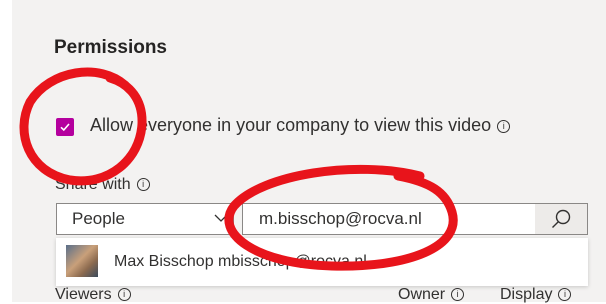 This screenshot has width=606, height=304. What do you see at coordinates (82, 261) in the screenshot?
I see `avatar` at bounding box center [82, 261].